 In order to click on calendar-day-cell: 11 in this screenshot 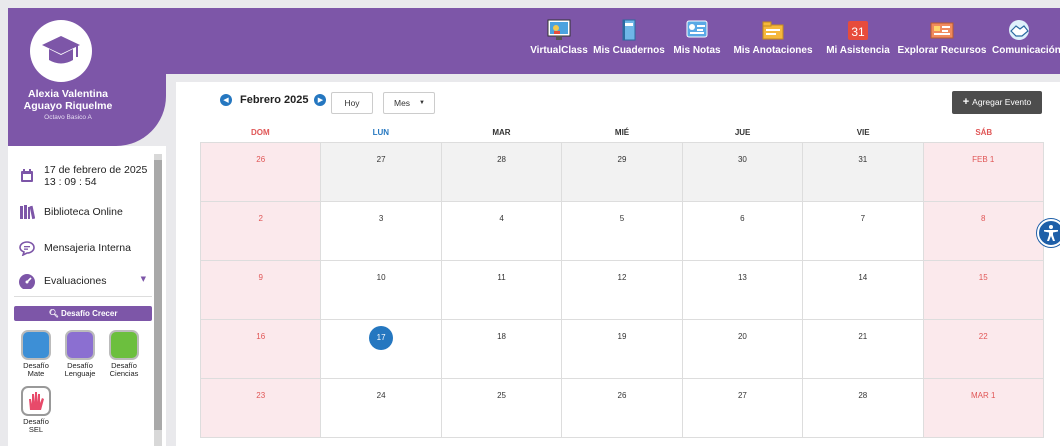, I will do `click(502, 290)`.